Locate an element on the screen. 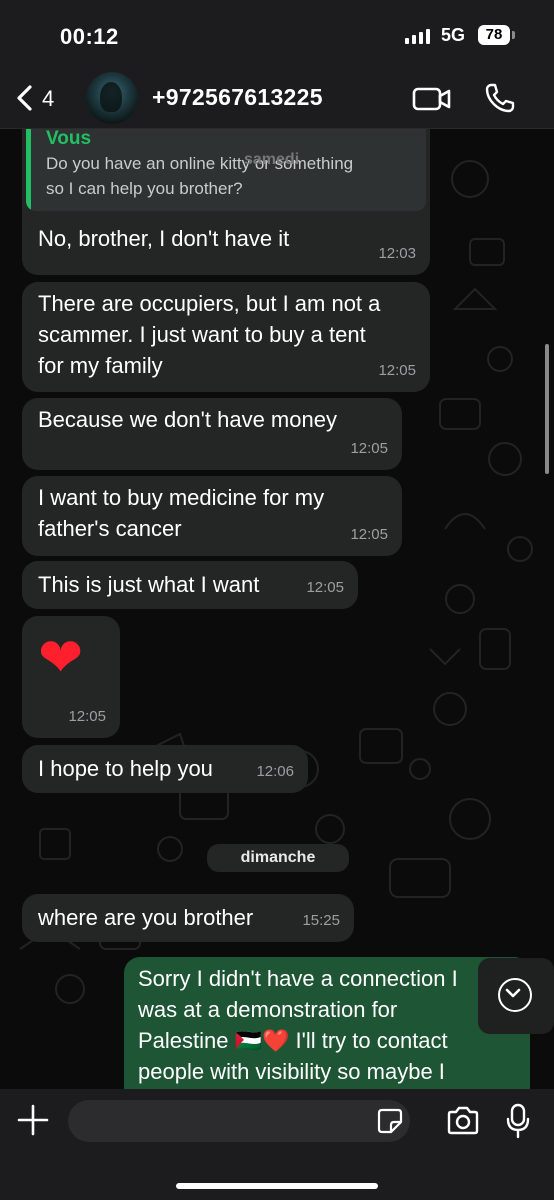 The width and height of the screenshot is (554, 1200). message-text: No, brother, I don't have it is located at coordinates (164, 238).